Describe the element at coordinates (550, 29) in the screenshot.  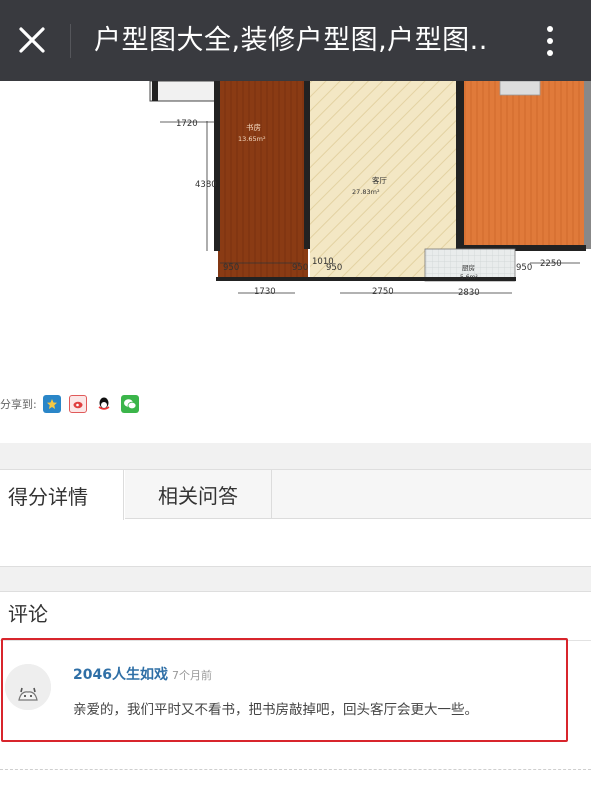
I see `more-vertical-icon` at that location.